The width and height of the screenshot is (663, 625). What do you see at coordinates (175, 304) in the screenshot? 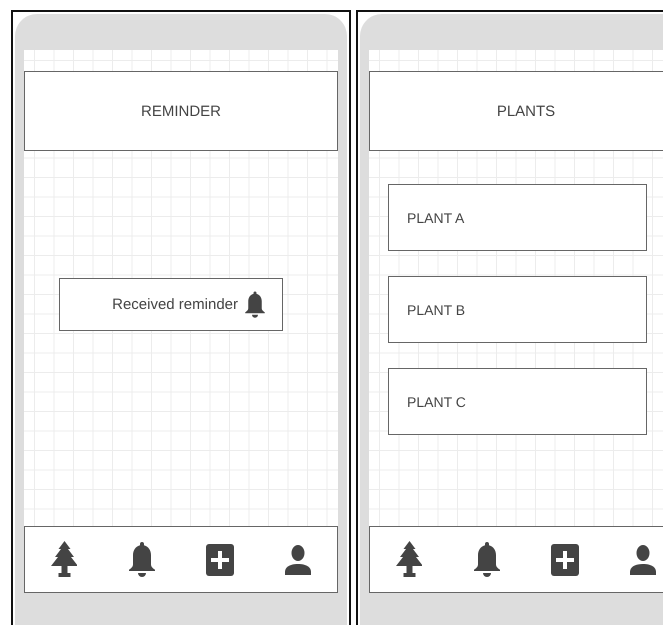
I see `notification-text: Received reminder` at bounding box center [175, 304].